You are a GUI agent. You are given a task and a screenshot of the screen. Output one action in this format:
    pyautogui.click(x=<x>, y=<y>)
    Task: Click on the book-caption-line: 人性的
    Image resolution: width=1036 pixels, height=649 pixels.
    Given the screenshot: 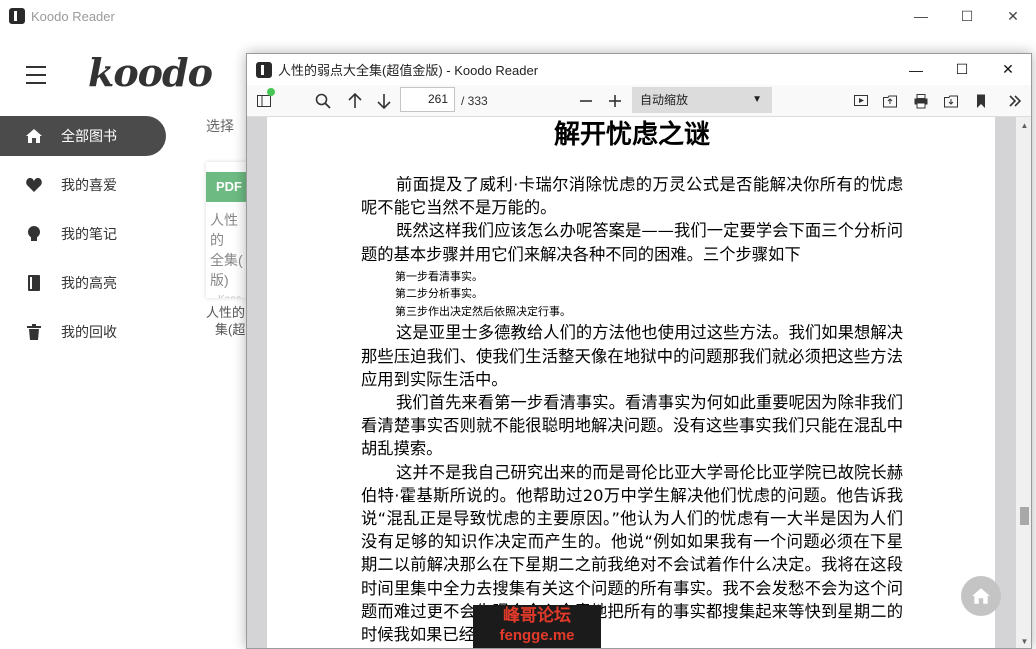 What is the action you would take?
    pyautogui.click(x=226, y=312)
    